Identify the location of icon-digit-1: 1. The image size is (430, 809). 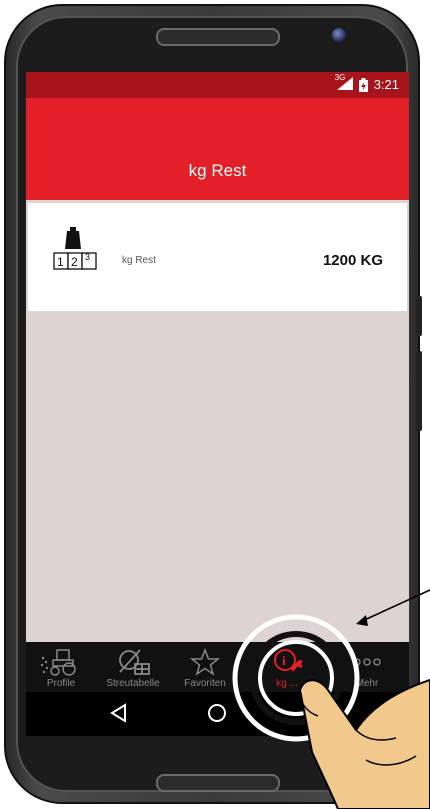
(60, 262).